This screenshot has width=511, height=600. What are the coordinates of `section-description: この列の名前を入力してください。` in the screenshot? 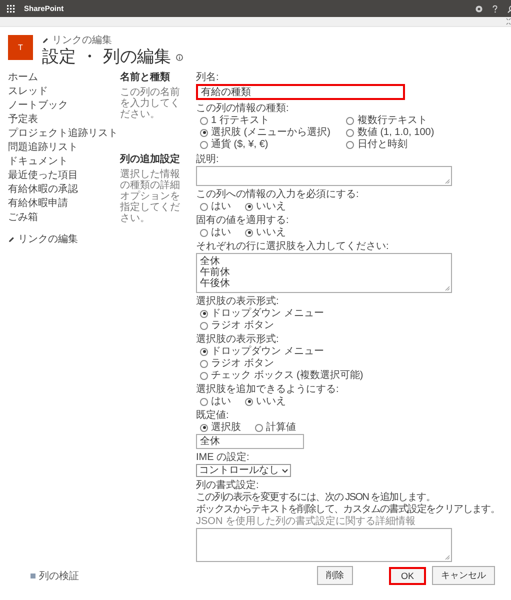 It's located at (150, 103).